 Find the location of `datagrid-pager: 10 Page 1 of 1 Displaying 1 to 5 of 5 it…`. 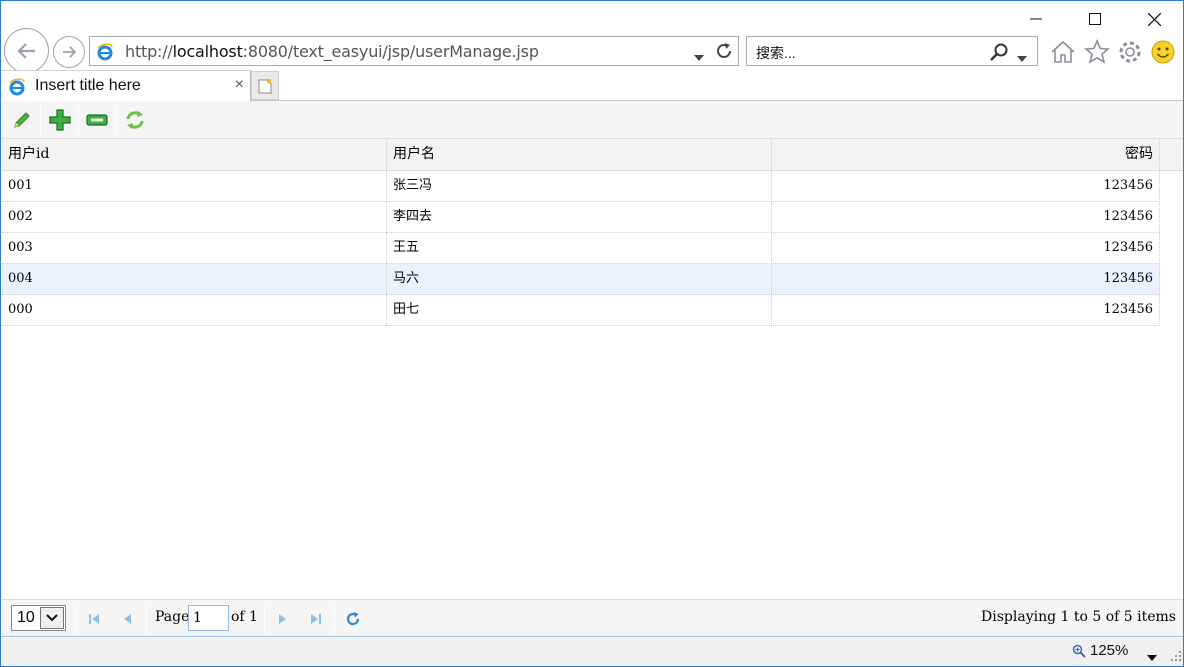

datagrid-pager: 10 Page 1 of 1 Displaying 1 to 5 of 5 it… is located at coordinates (592, 618).